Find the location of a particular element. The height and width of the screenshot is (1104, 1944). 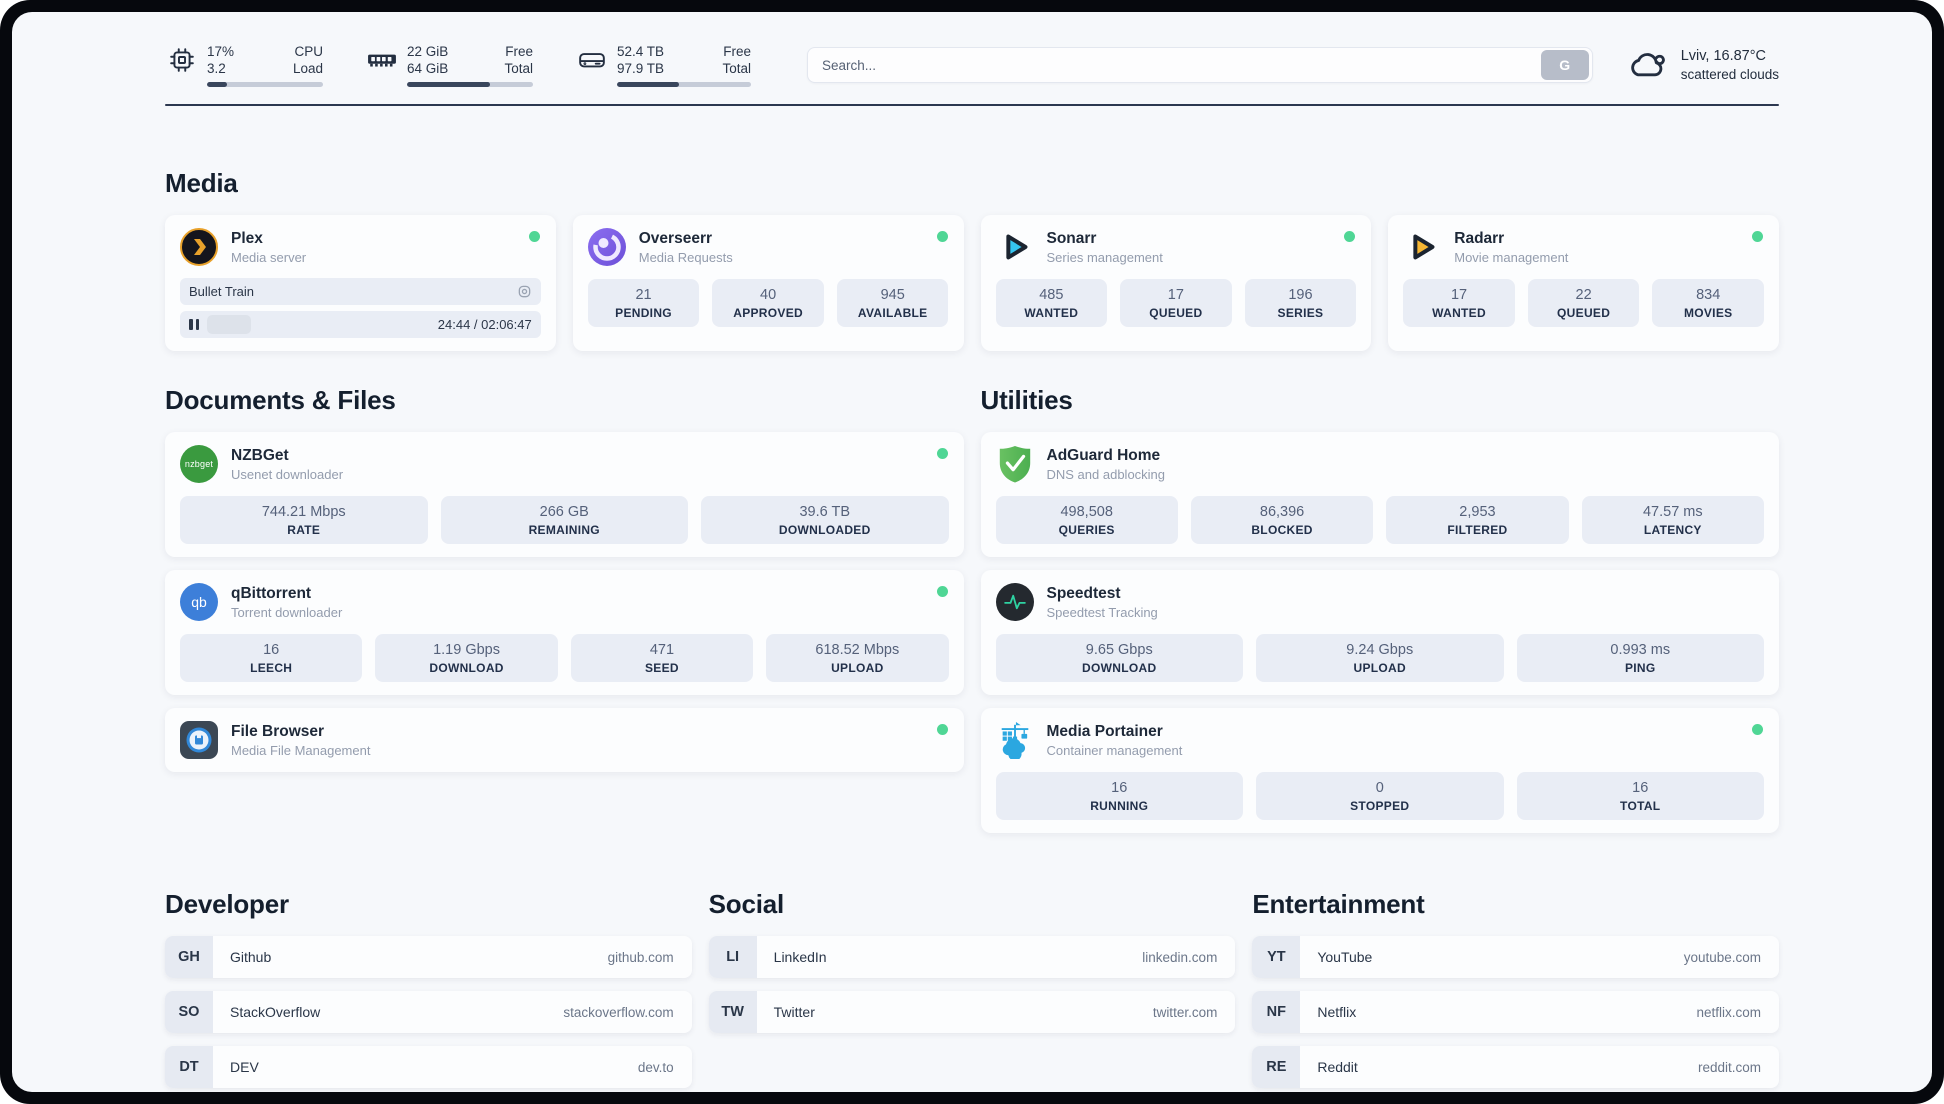

stat-download: 9.65 Gbps DOWNLOAD is located at coordinates (1119, 658).